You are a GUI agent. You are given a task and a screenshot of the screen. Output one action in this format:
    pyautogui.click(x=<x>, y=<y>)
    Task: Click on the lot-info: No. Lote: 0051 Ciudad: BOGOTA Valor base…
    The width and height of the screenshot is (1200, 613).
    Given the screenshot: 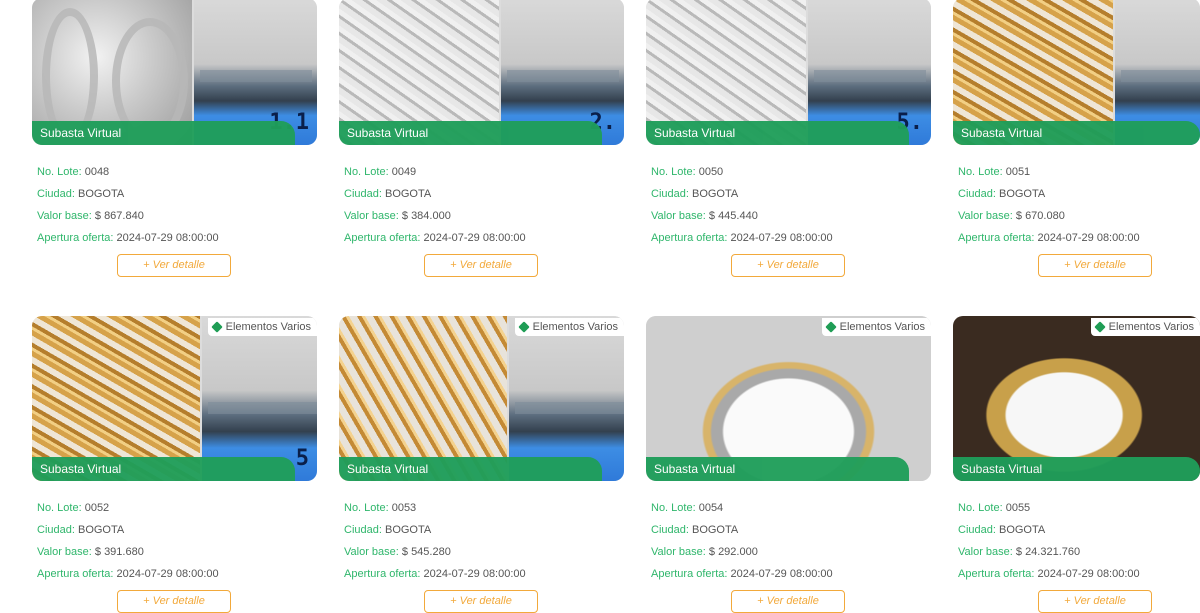 What is the action you would take?
    pyautogui.click(x=1049, y=205)
    